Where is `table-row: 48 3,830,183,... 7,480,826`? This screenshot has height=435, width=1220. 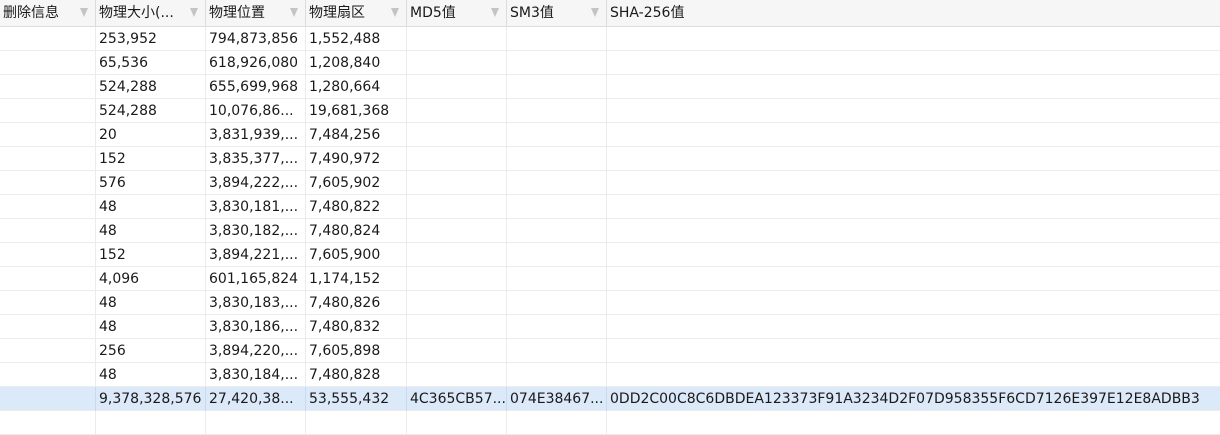 table-row: 48 3,830,183,... 7,480,826 is located at coordinates (610, 303).